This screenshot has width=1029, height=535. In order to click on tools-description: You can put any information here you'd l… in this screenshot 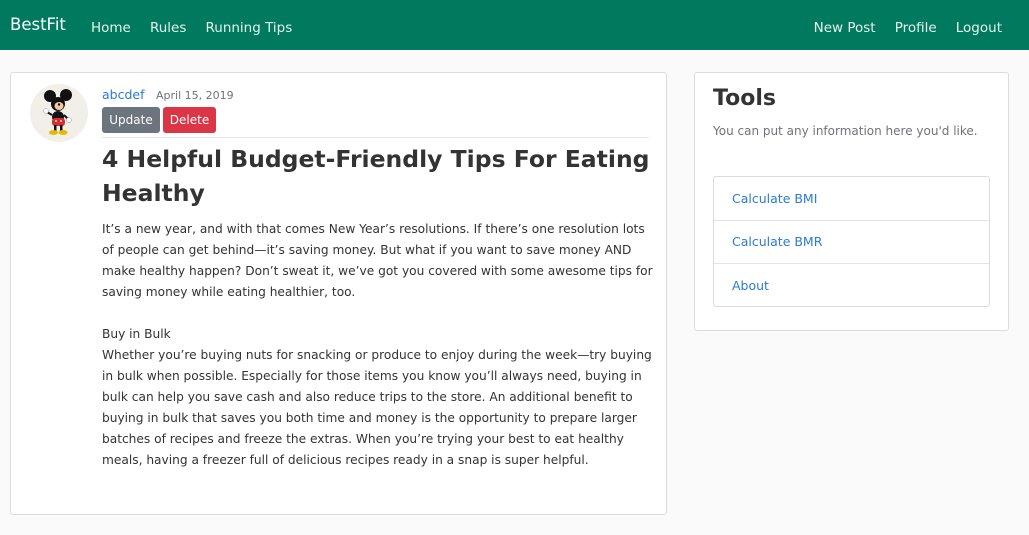, I will do `click(845, 131)`.